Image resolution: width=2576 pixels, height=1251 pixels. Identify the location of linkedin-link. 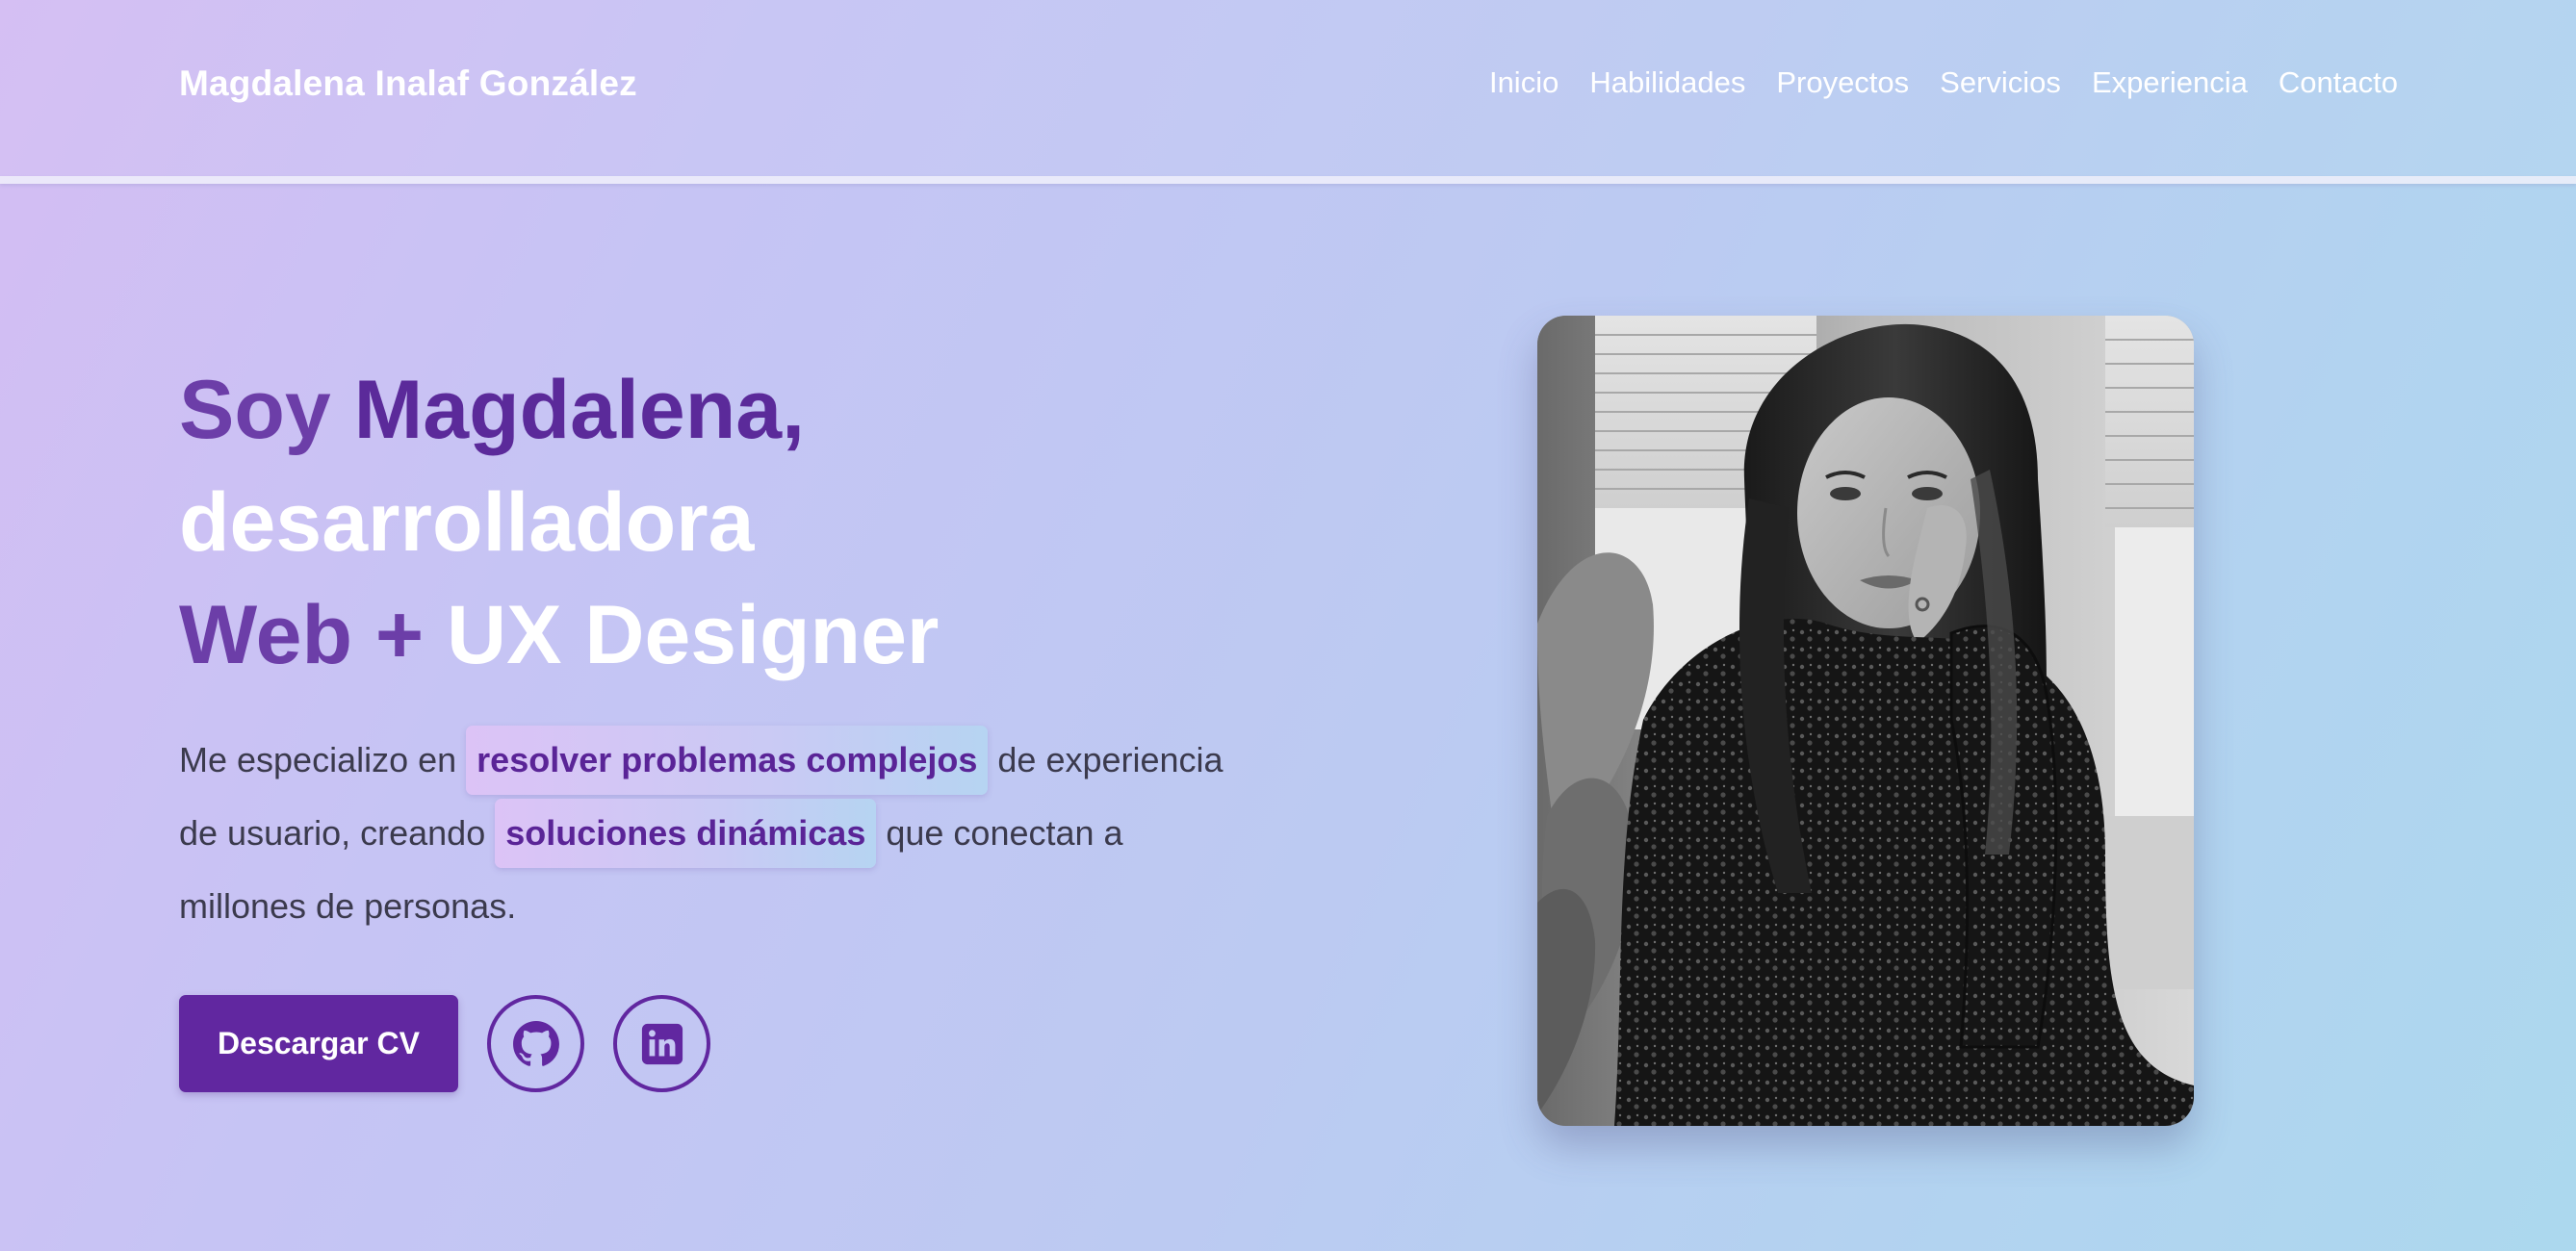
(662, 1043).